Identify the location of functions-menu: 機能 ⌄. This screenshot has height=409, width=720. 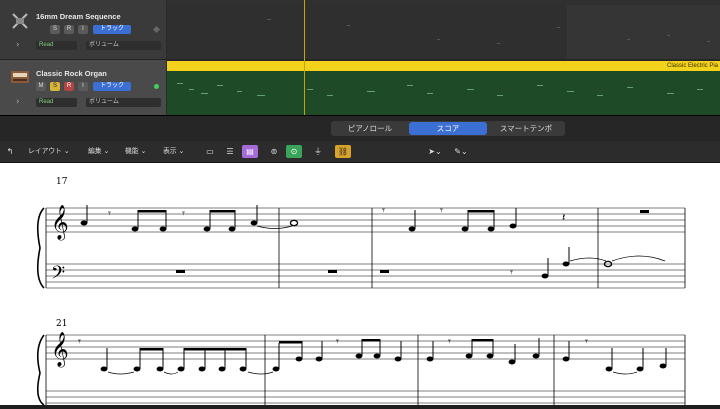
(135, 151).